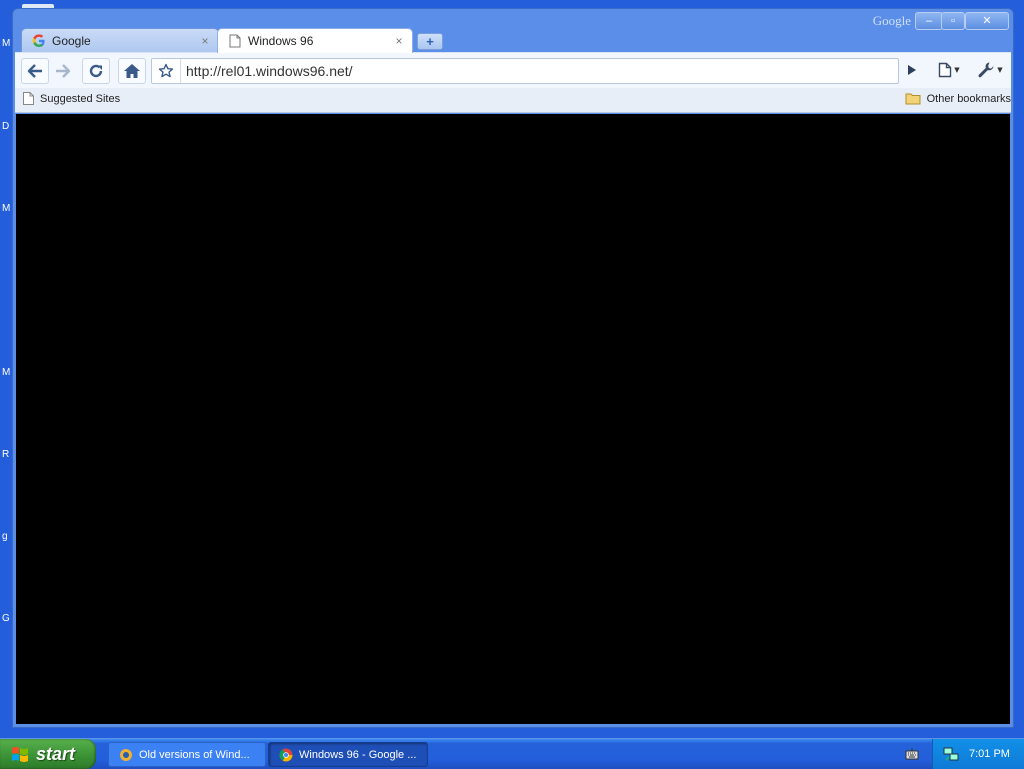 The height and width of the screenshot is (769, 1024). What do you see at coordinates (7, 126) in the screenshot?
I see `desktop-icon-label: D` at bounding box center [7, 126].